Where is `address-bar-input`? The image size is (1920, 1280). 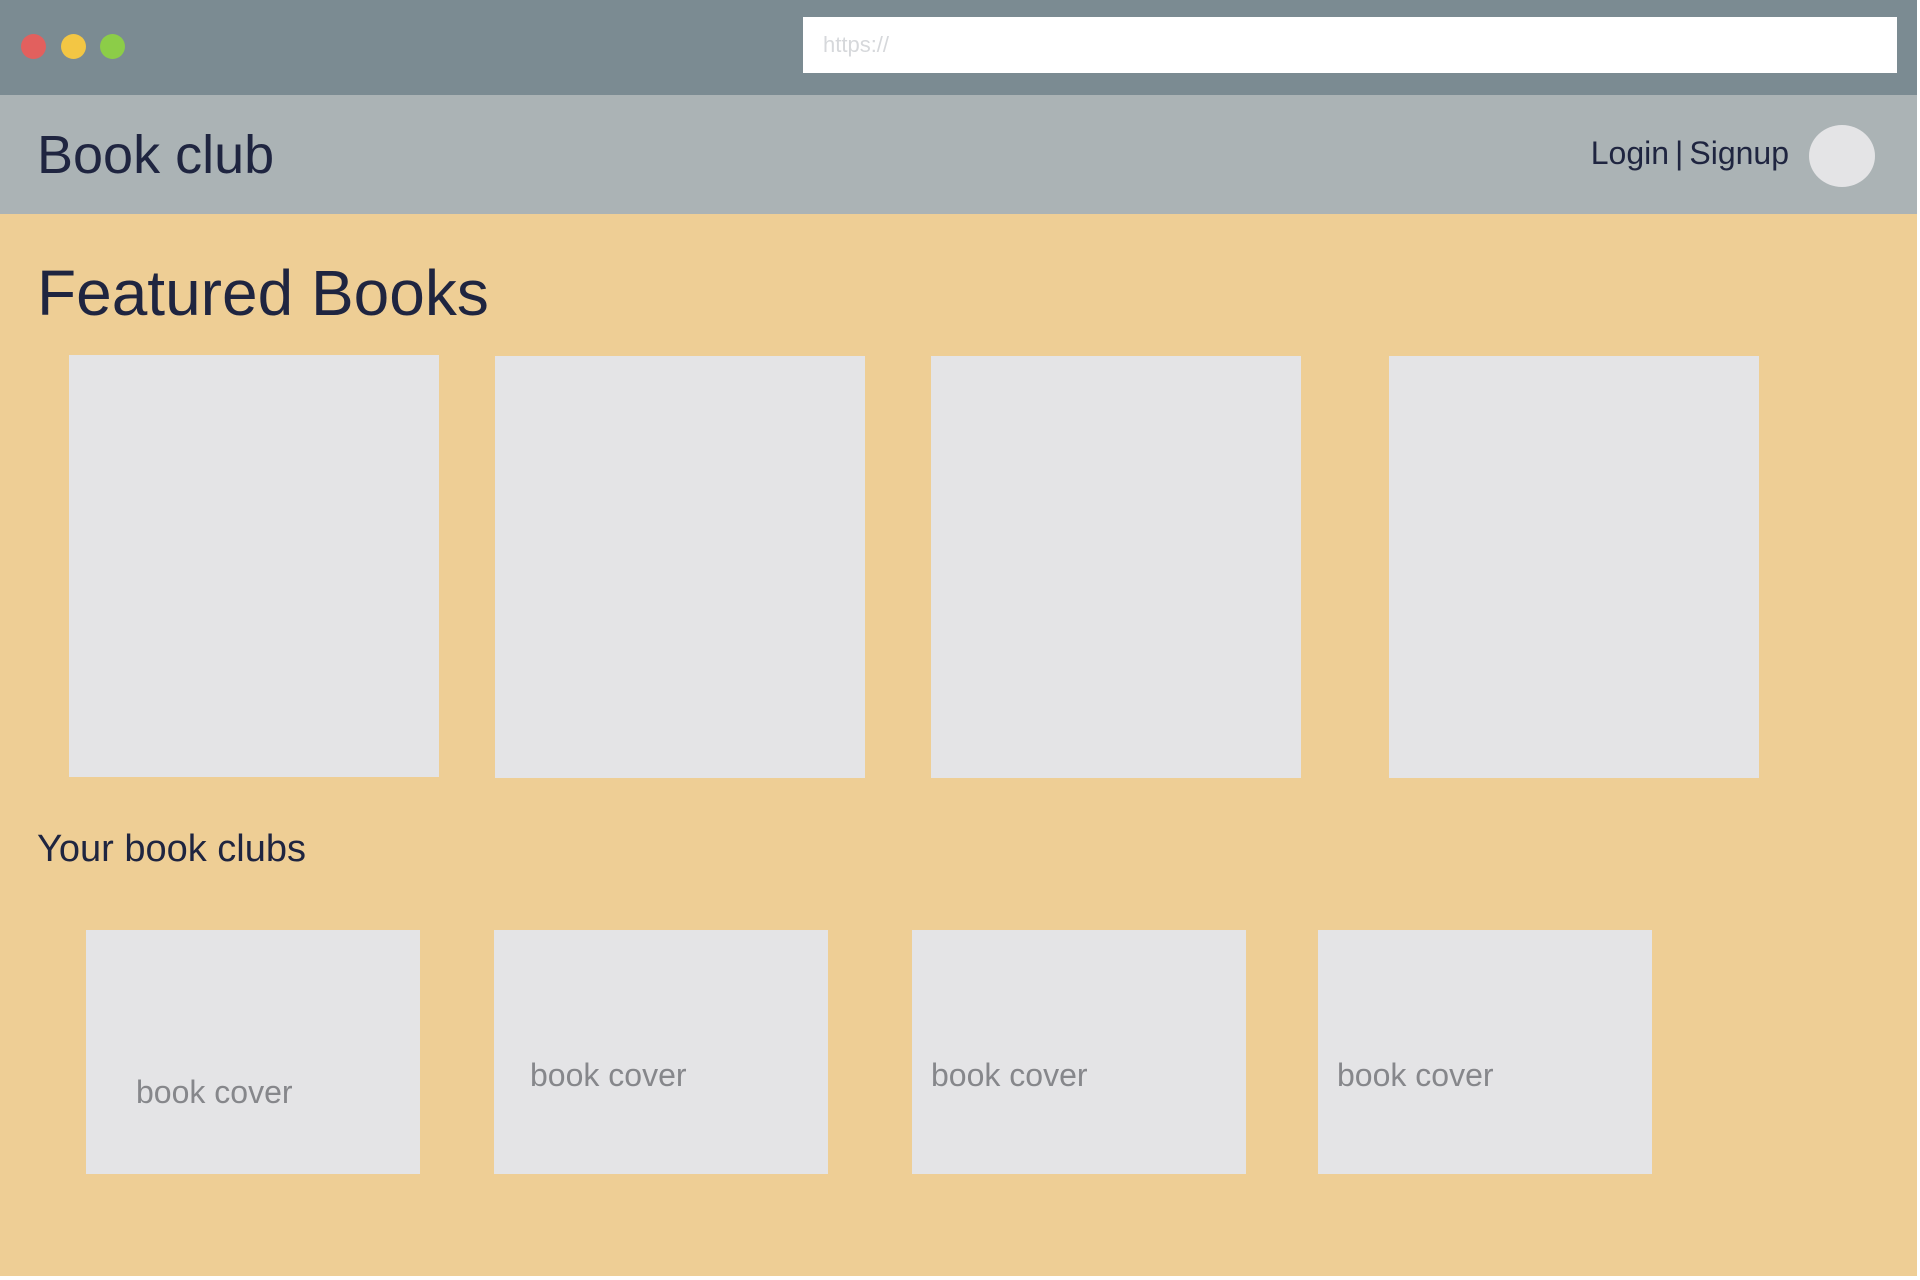
address-bar-input is located at coordinates (1350, 45).